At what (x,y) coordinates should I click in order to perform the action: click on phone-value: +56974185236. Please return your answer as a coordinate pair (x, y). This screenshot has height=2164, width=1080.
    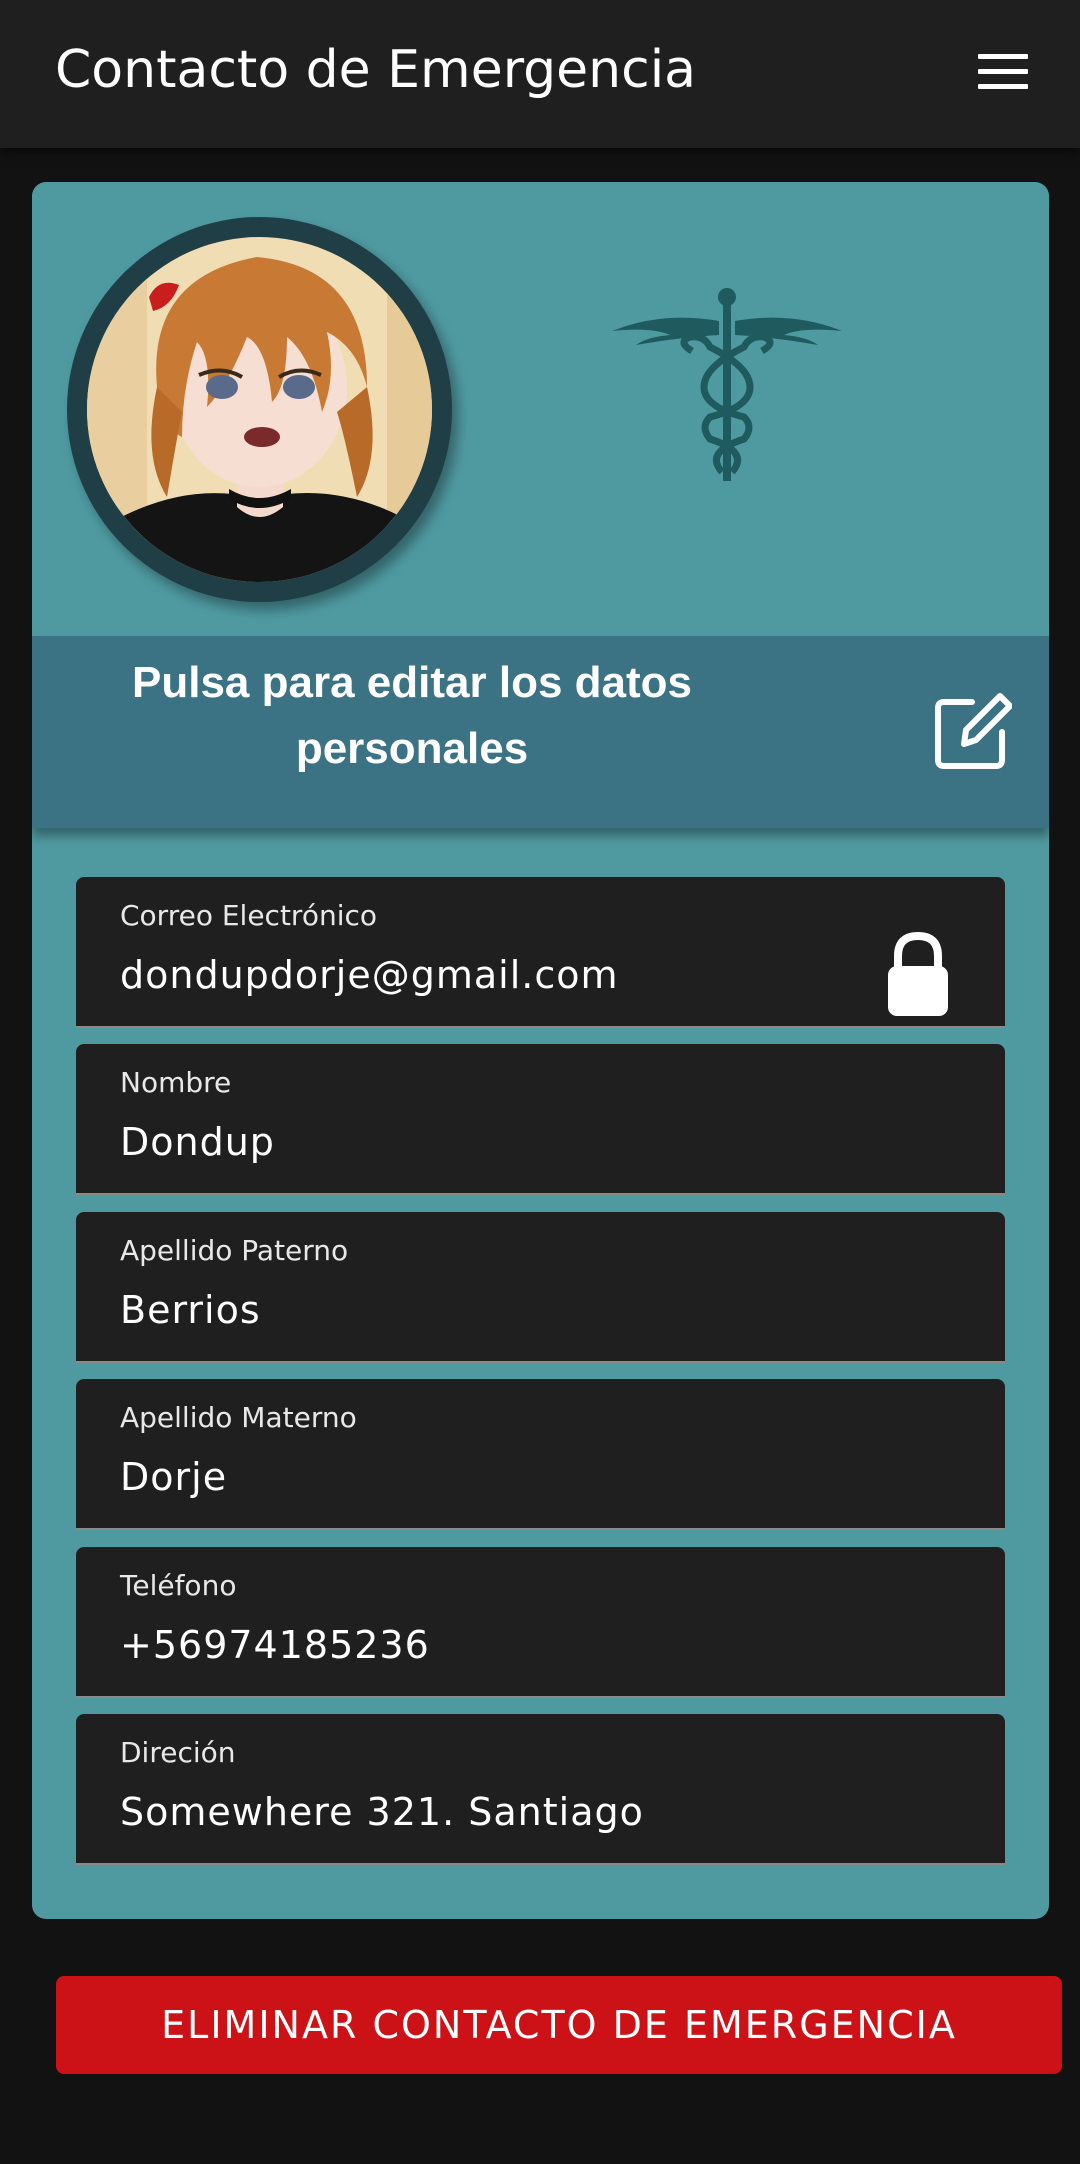
    Looking at the image, I should click on (275, 1645).